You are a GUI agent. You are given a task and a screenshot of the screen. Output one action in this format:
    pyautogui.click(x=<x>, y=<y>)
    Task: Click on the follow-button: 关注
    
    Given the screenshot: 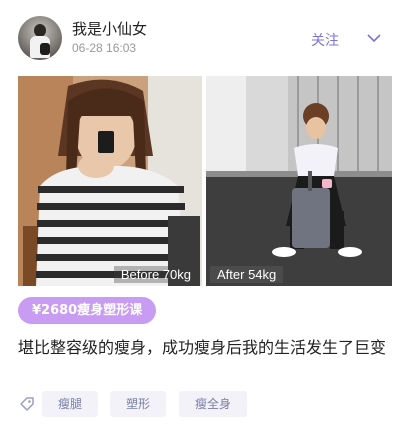 What is the action you would take?
    pyautogui.click(x=325, y=40)
    